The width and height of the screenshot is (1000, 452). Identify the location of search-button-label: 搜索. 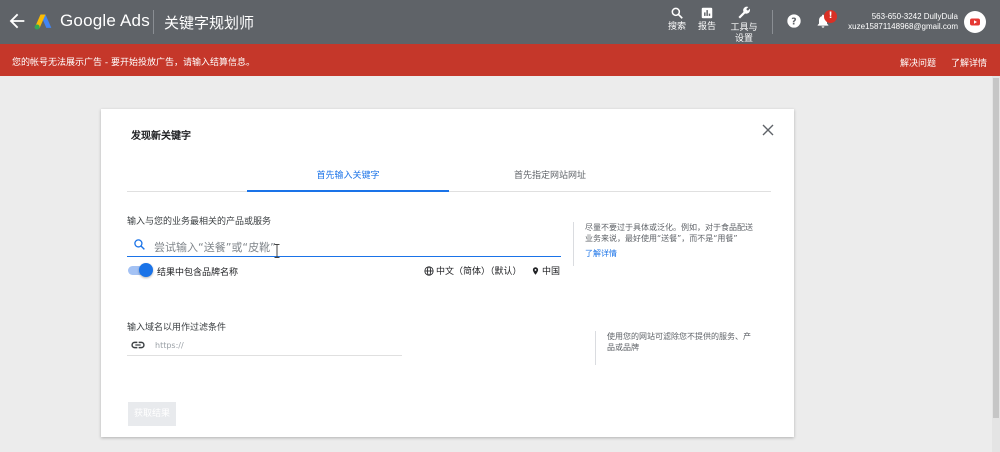
(676, 27).